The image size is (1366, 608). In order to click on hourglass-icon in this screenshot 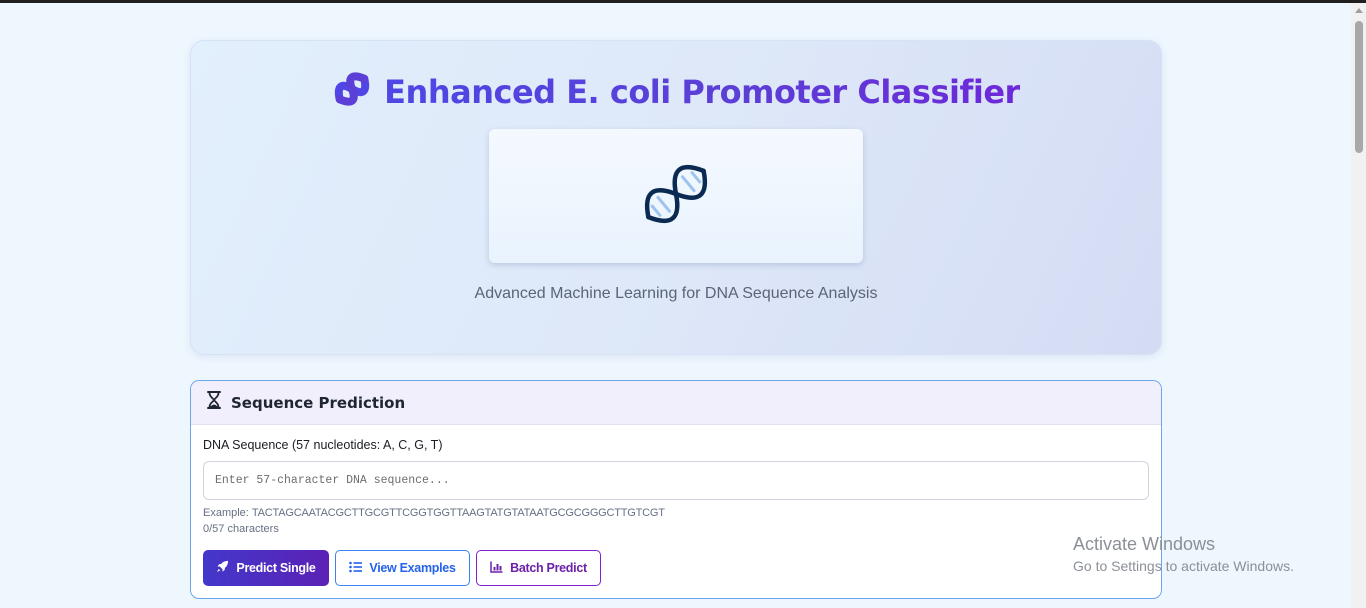, I will do `click(214, 402)`.